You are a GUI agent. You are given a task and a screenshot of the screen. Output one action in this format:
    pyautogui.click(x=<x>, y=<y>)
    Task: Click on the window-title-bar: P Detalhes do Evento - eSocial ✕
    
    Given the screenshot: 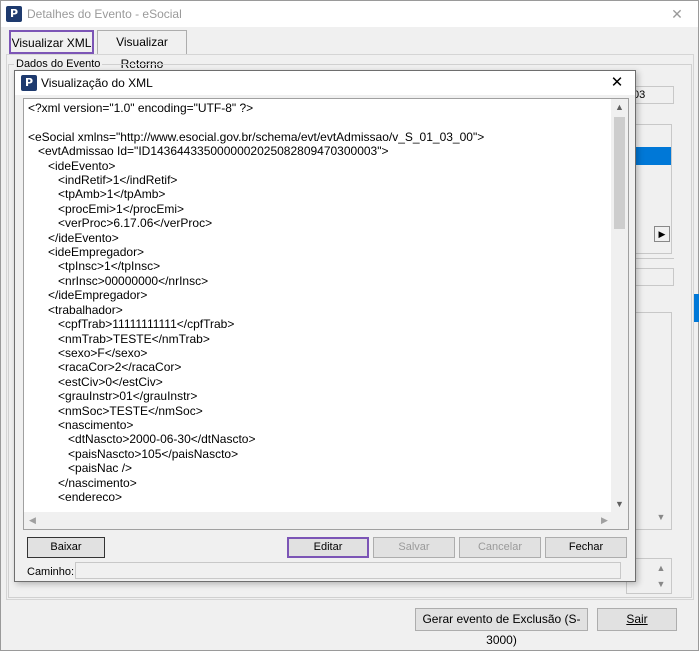 What is the action you would take?
    pyautogui.click(x=349, y=14)
    